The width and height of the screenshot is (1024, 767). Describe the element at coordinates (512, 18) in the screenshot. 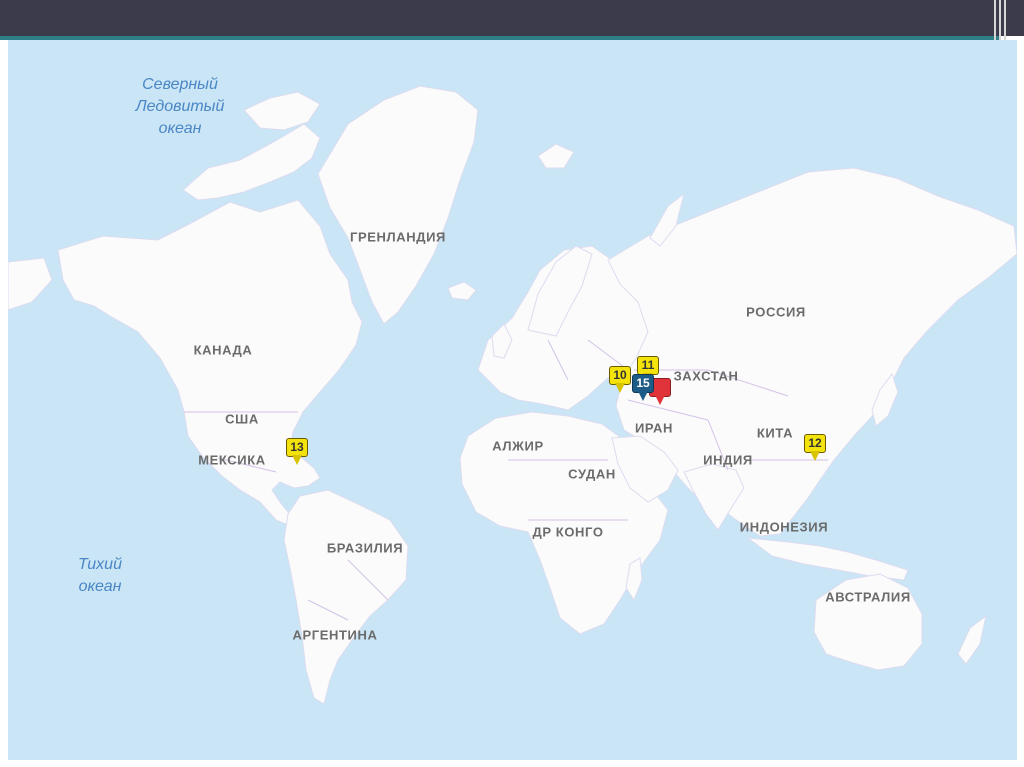

I see `slide-header-bar` at that location.